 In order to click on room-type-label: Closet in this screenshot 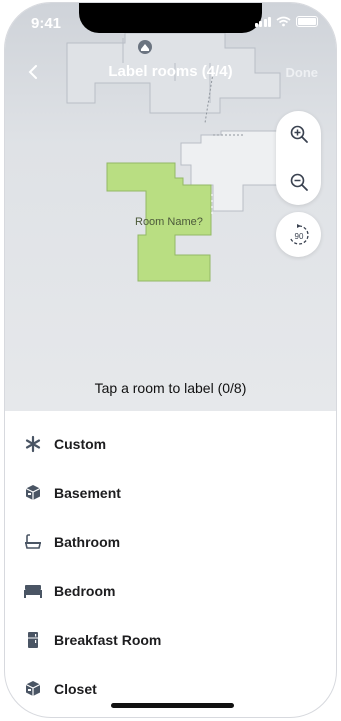, I will do `click(75, 688)`.